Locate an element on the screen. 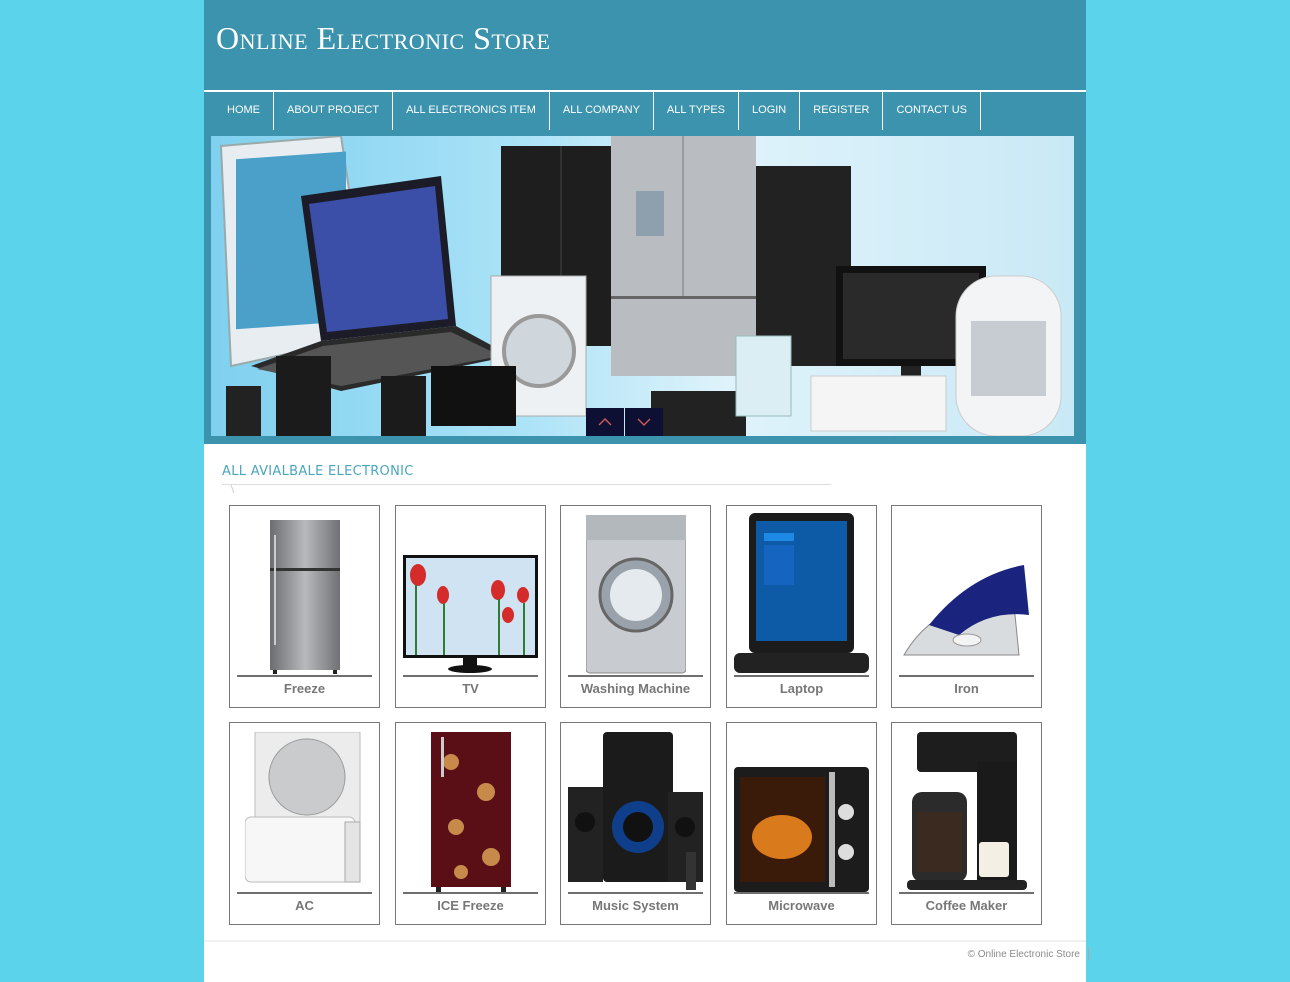  single-door-refrigerator-icon is located at coordinates (470, 812).